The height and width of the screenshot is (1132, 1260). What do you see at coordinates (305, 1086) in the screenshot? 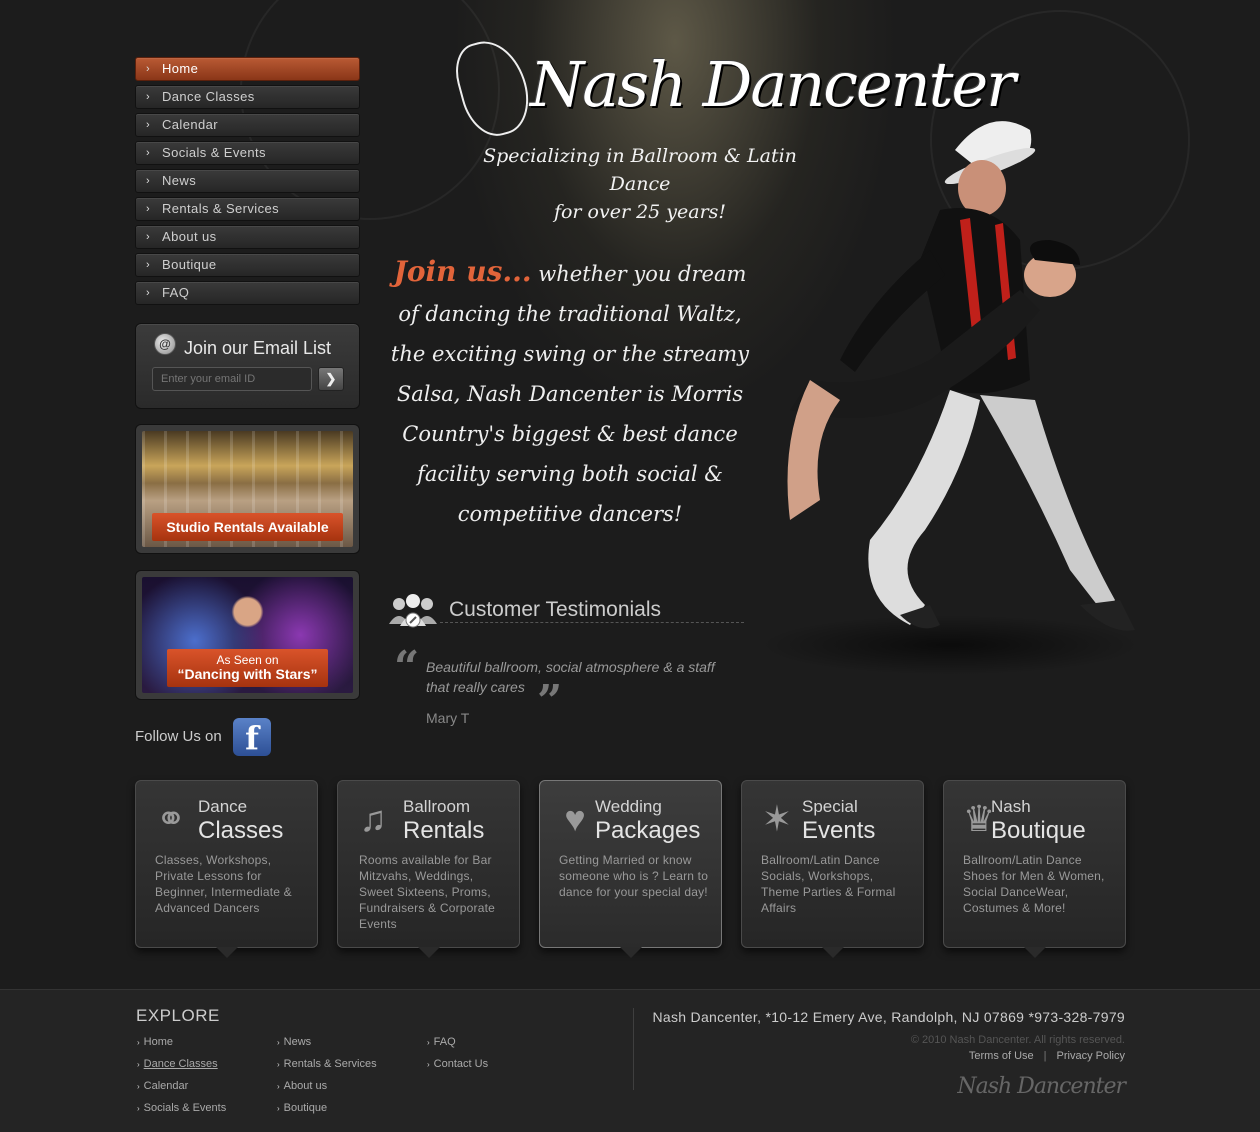
I see `footer-link-label: About us` at bounding box center [305, 1086].